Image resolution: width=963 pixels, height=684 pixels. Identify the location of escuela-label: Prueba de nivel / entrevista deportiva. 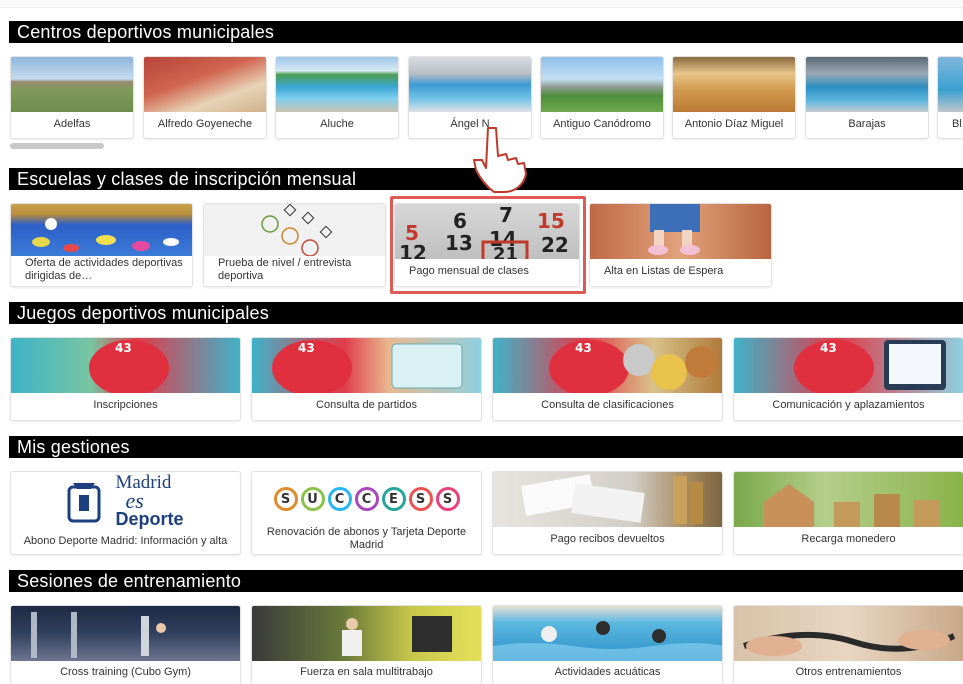
(285, 269).